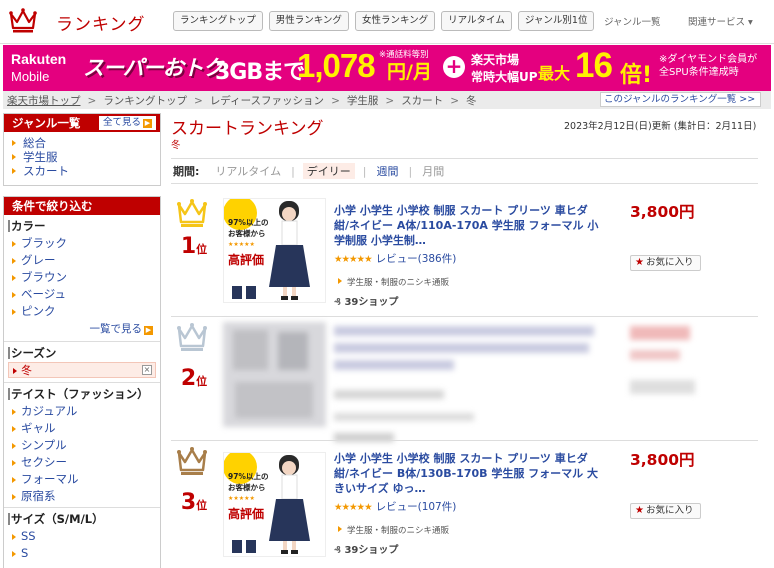 The width and height of the screenshot is (774, 568). Describe the element at coordinates (699, 72) in the screenshot. I see `banner-note-line2: 全SPU条件達成時` at that location.